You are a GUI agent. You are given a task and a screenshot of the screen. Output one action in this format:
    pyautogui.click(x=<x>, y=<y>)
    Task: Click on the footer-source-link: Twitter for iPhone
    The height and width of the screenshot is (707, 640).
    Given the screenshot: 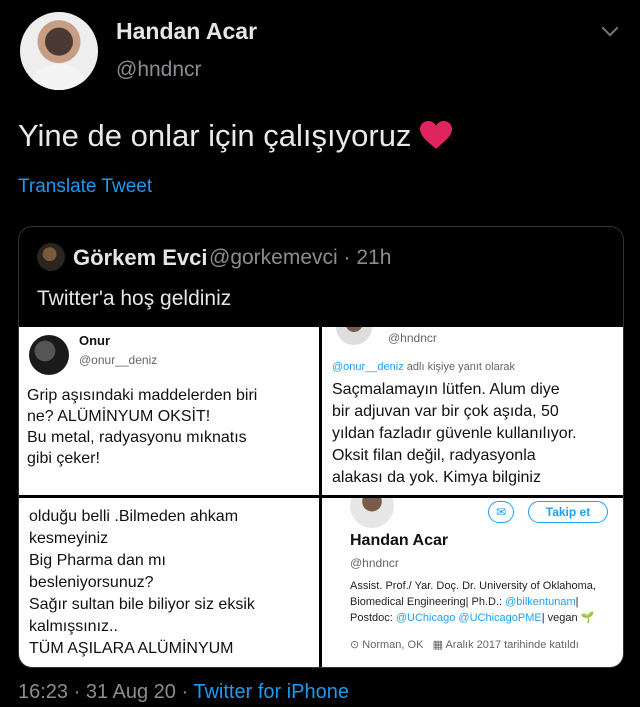 What is the action you would take?
    pyautogui.click(x=271, y=692)
    